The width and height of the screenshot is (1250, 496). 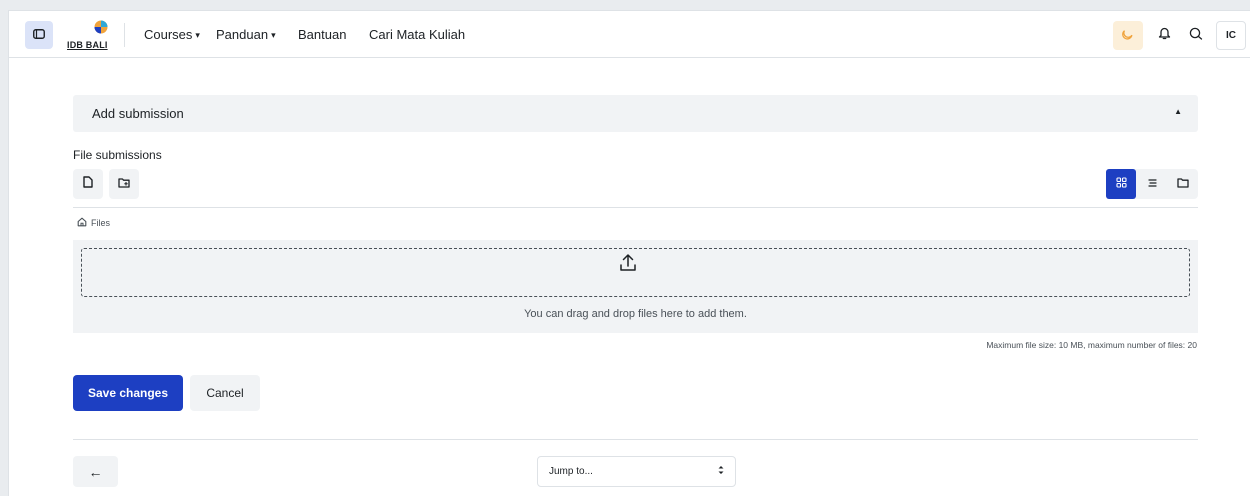 I want to click on folder-plus-icon, so click(x=124, y=184).